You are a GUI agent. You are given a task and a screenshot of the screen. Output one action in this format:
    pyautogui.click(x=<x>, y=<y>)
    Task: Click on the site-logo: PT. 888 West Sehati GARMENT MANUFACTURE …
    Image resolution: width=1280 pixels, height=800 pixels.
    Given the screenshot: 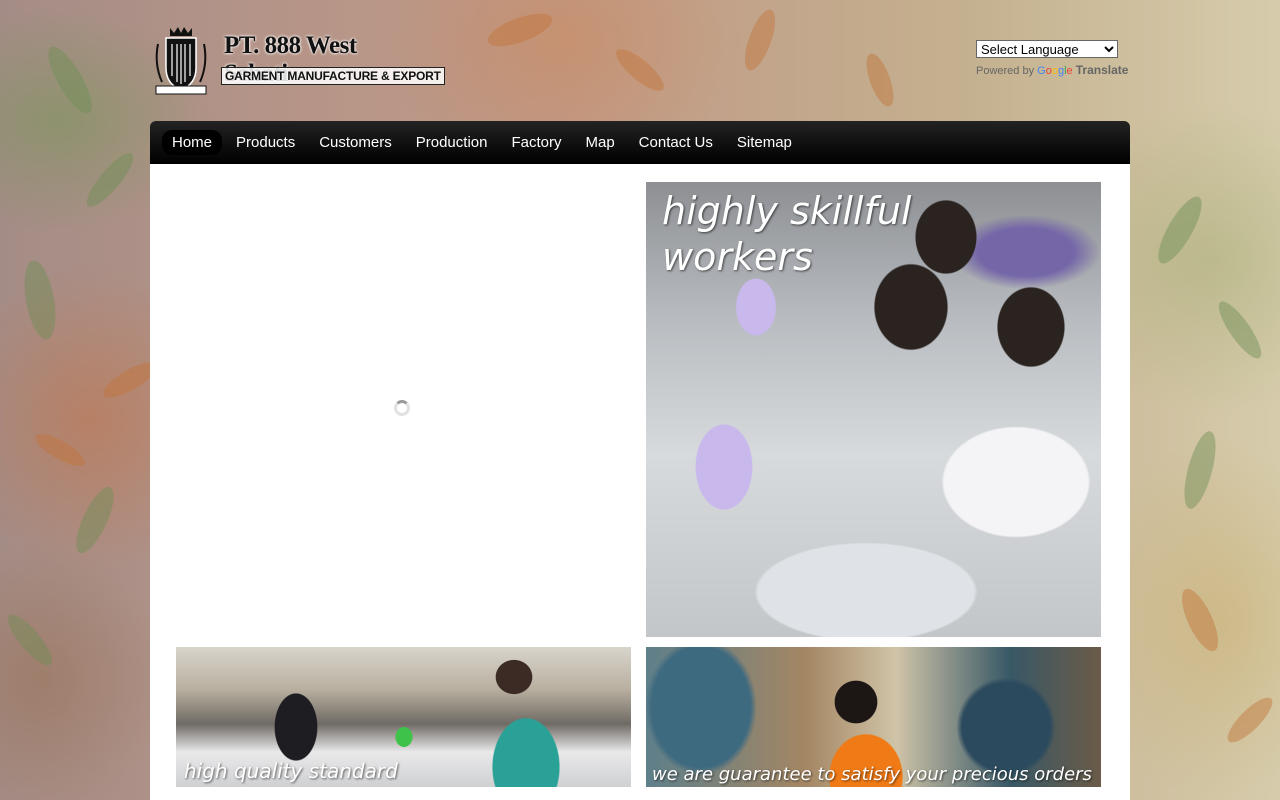 What is the action you would take?
    pyautogui.click(x=298, y=60)
    